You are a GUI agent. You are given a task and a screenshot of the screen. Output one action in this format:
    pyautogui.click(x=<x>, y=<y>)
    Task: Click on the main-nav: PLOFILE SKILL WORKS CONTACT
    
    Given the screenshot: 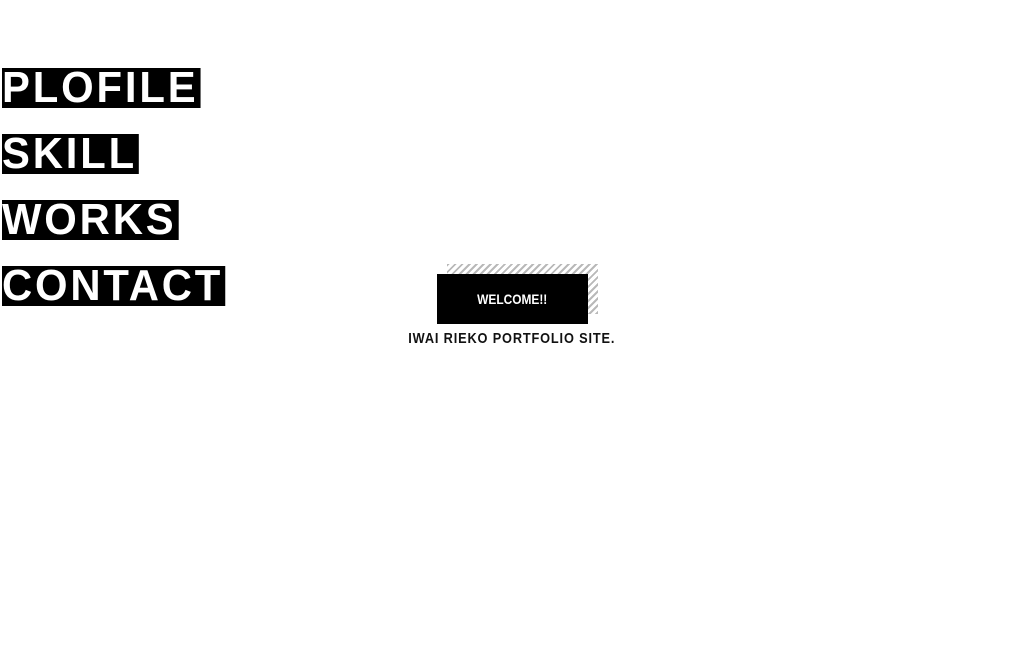 What is the action you would take?
    pyautogui.click(x=119, y=199)
    